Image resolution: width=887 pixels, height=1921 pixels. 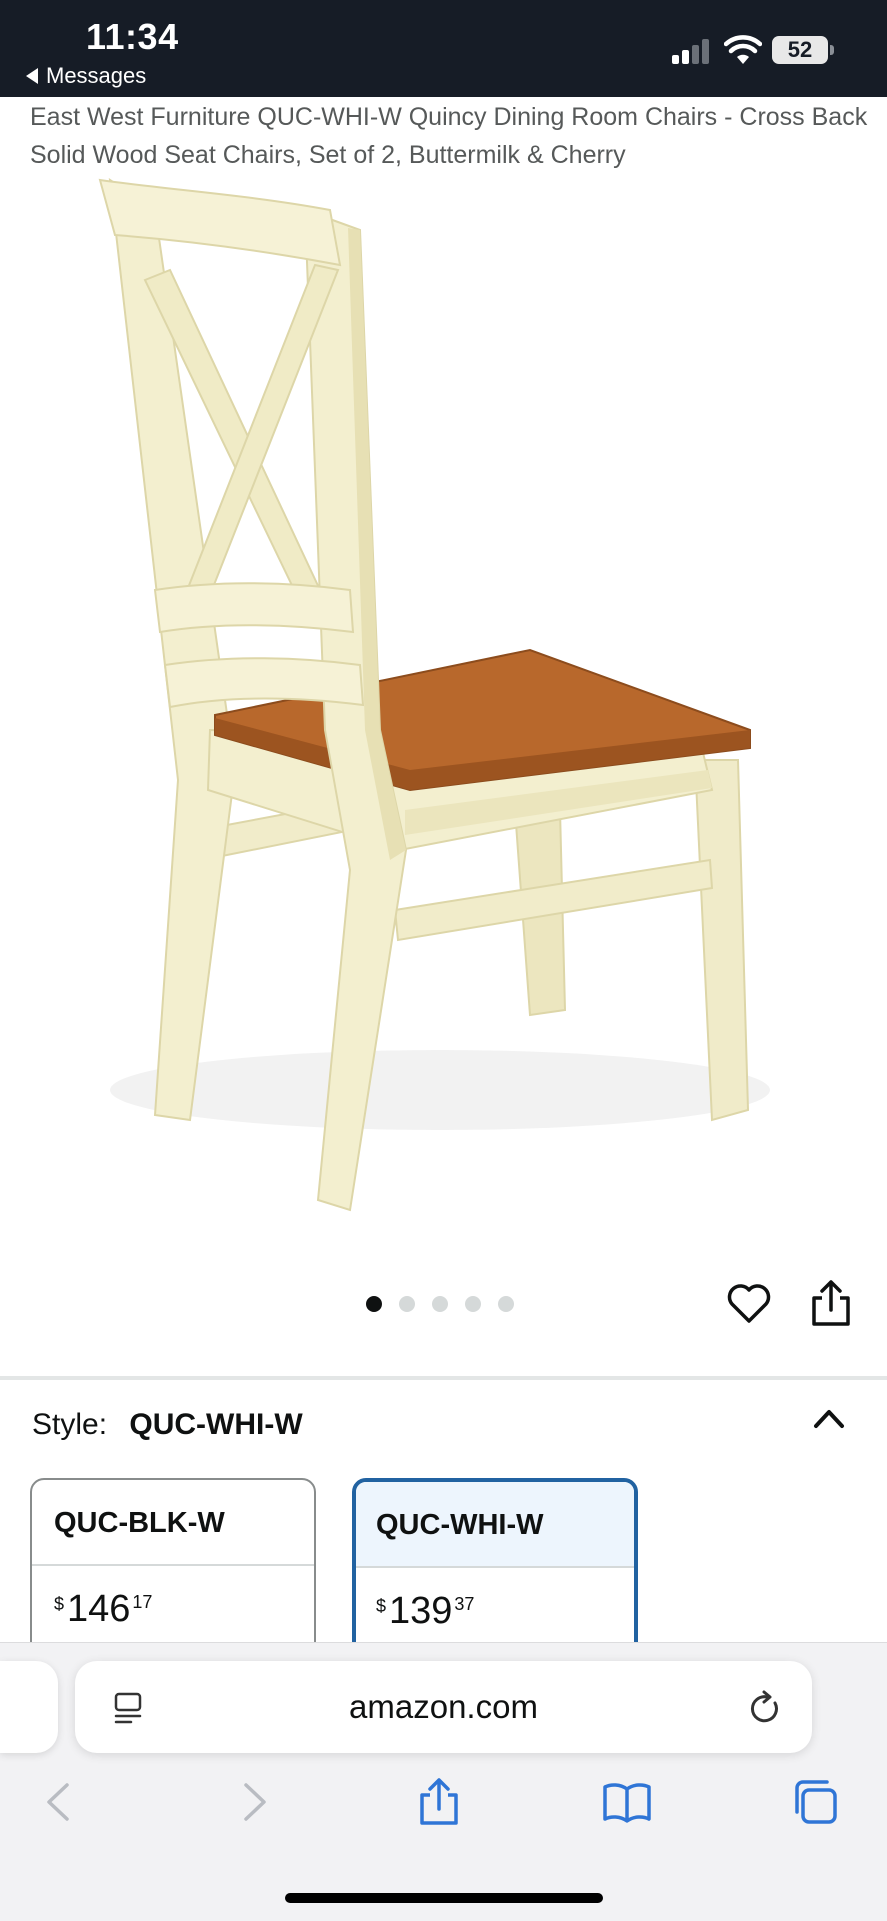 I want to click on style-label: Style:, so click(x=70, y=1424).